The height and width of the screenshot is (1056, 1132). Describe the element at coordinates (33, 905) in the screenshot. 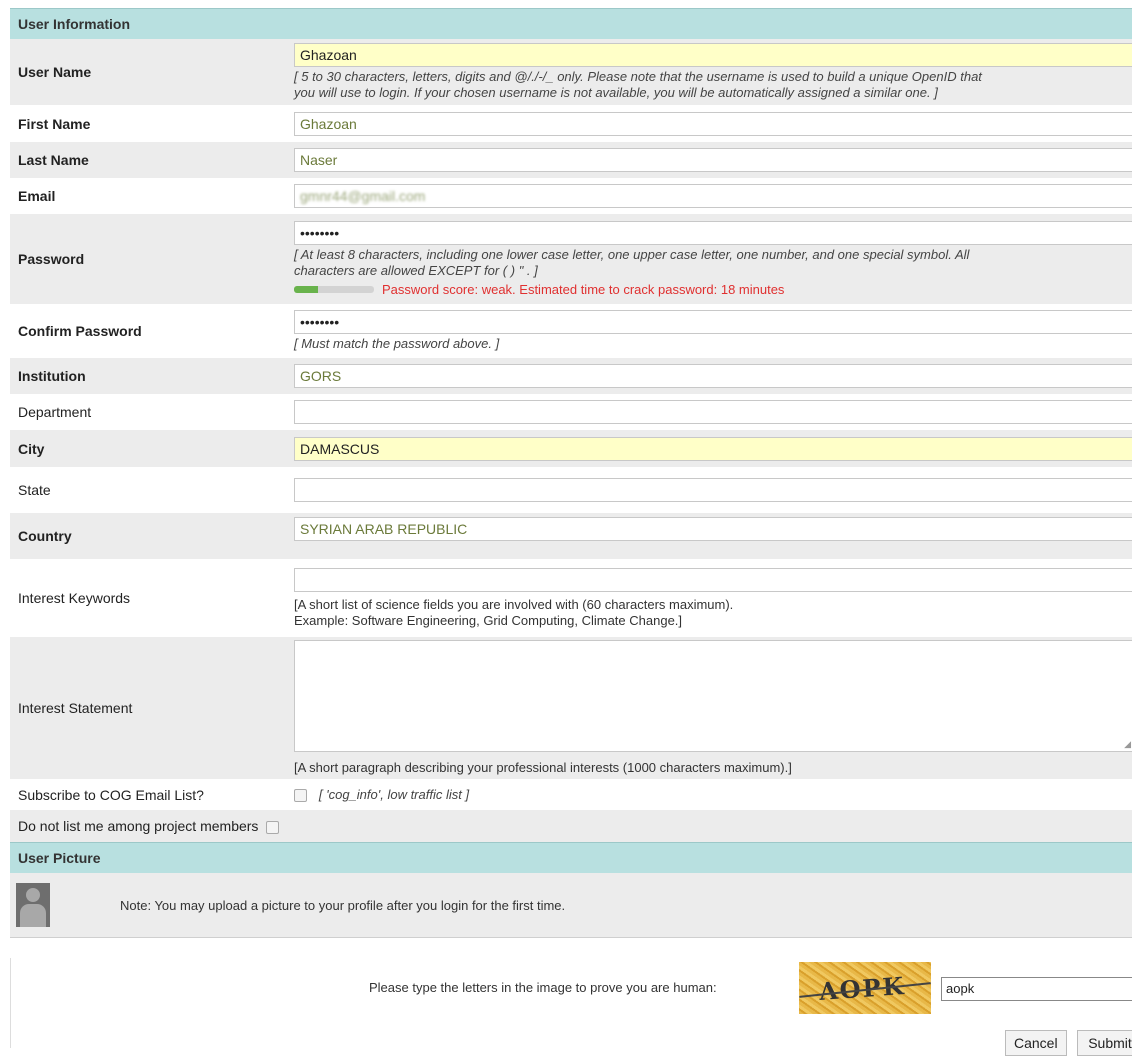

I see `avatar-placeholder-icon` at that location.